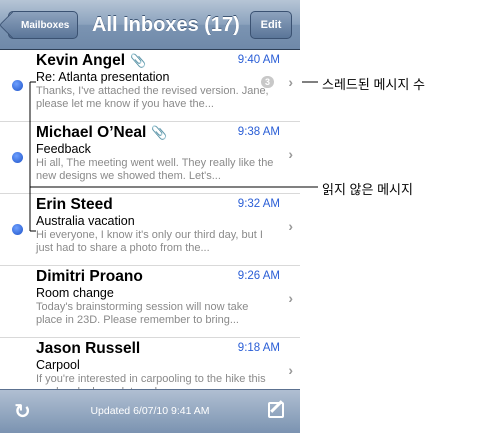  I want to click on sender-name: Dimitri Proano, so click(89, 276).